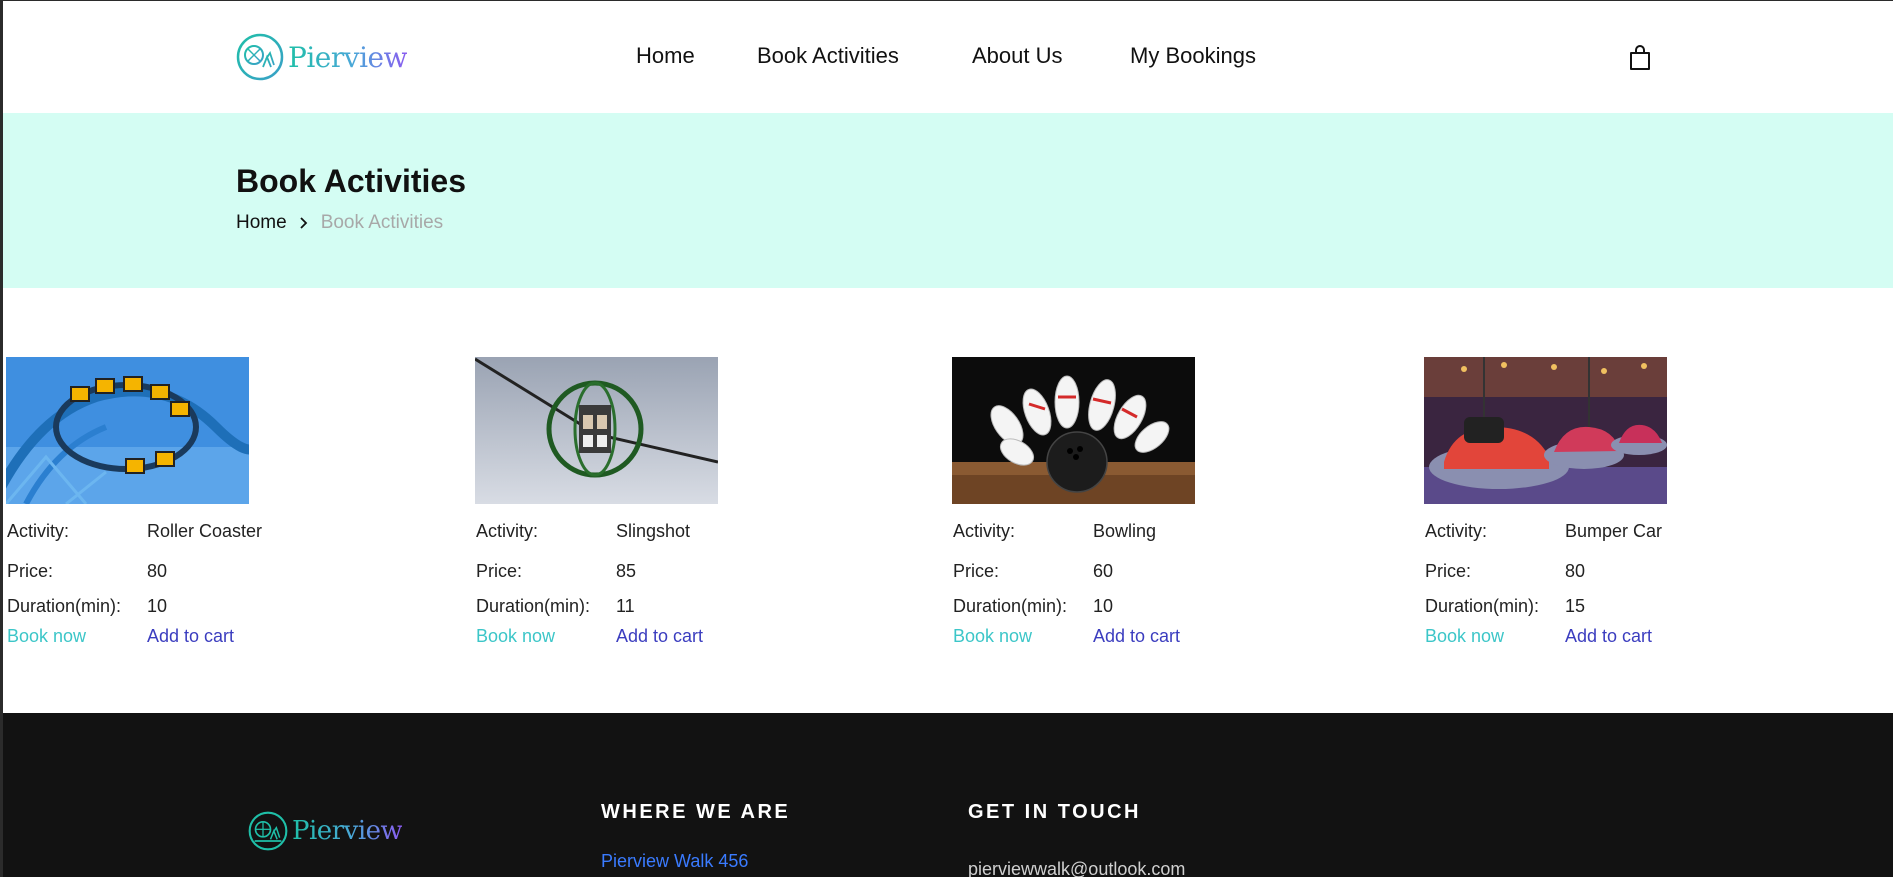  I want to click on duration-row: Duration(min): 15, so click(1505, 606).